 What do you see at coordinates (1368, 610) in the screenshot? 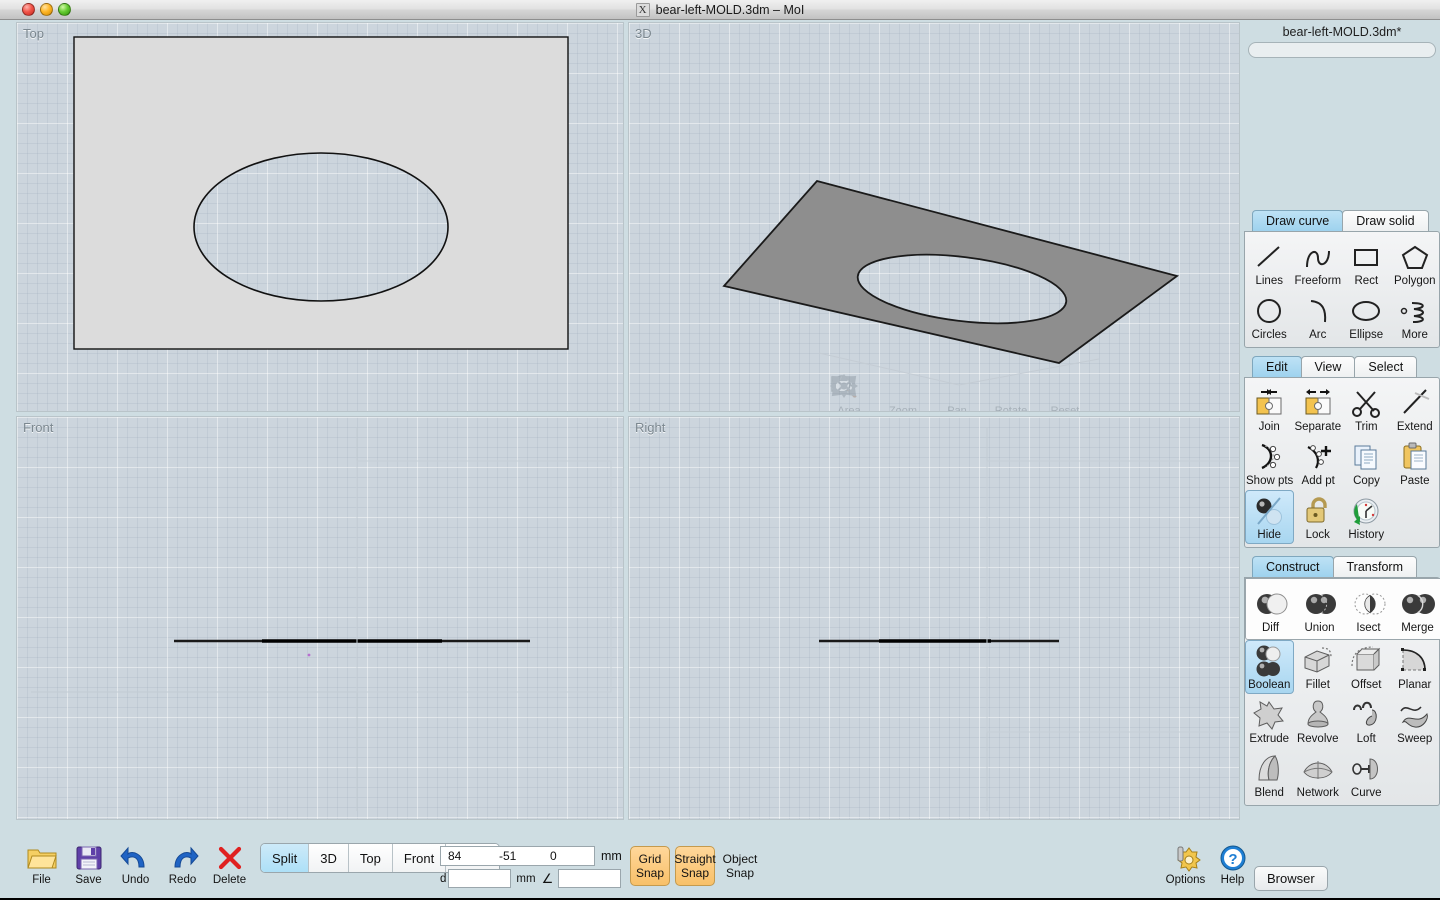
I see `tool-boolean-isect: Isect` at bounding box center [1368, 610].